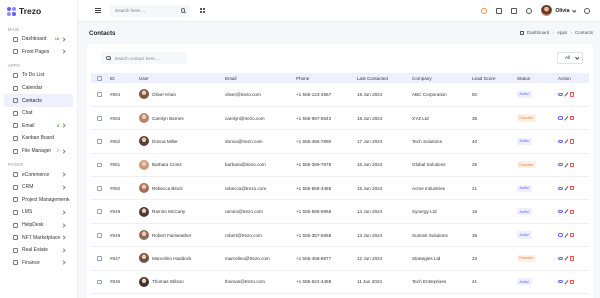 This screenshot has height=298, width=600. What do you see at coordinates (38, 250) in the screenshot?
I see `sidebar-item-real-estate: Real Estate` at bounding box center [38, 250].